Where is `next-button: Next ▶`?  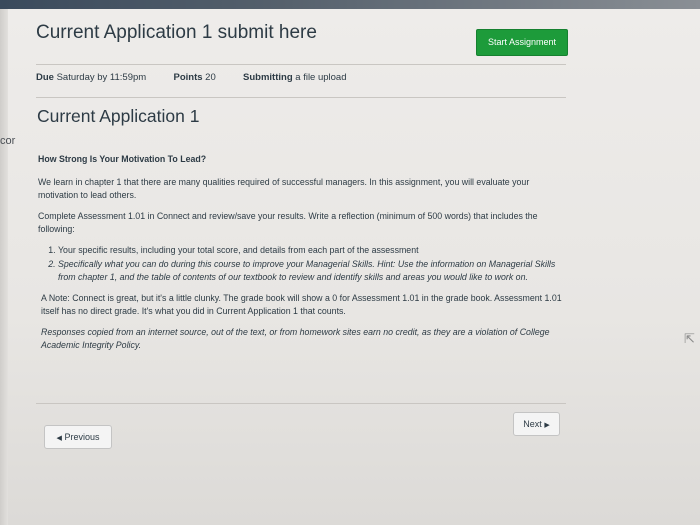 next-button: Next ▶ is located at coordinates (536, 424).